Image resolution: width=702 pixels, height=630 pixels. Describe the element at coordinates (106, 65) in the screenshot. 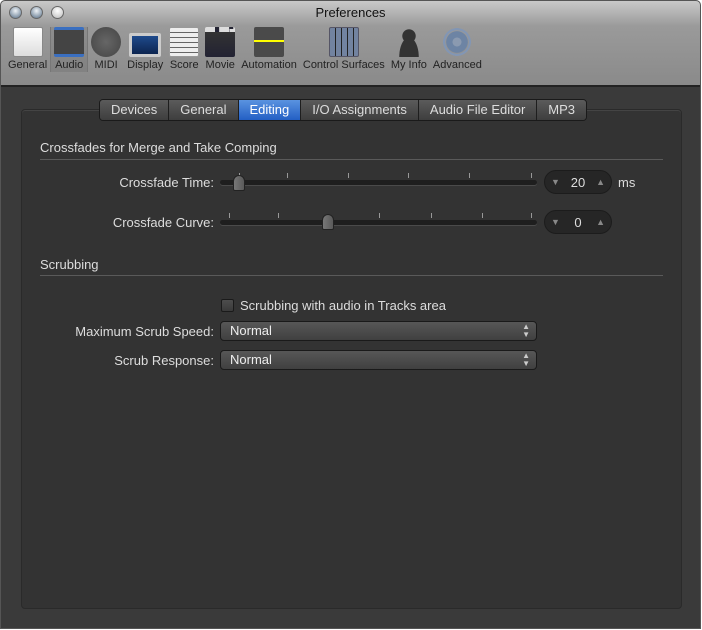

I see `toolbar-item-label: MIDI` at that location.